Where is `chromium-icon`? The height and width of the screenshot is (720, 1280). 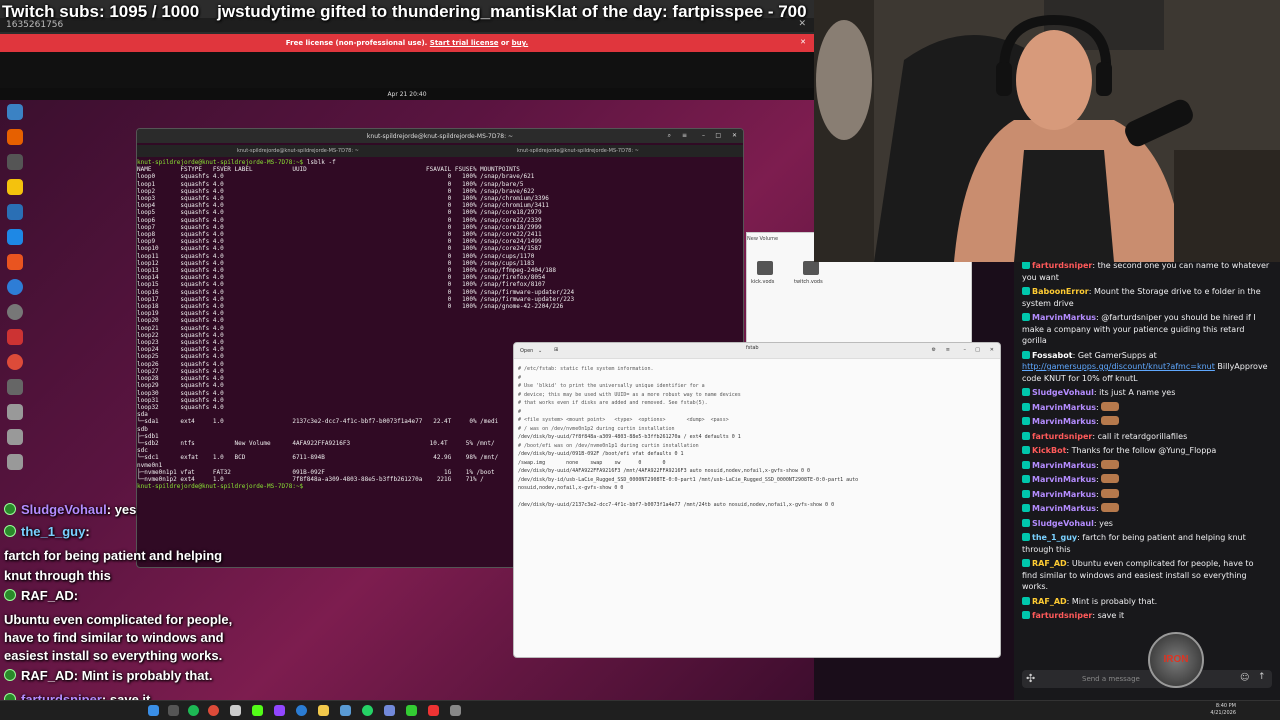 chromium-icon is located at coordinates (15, 112).